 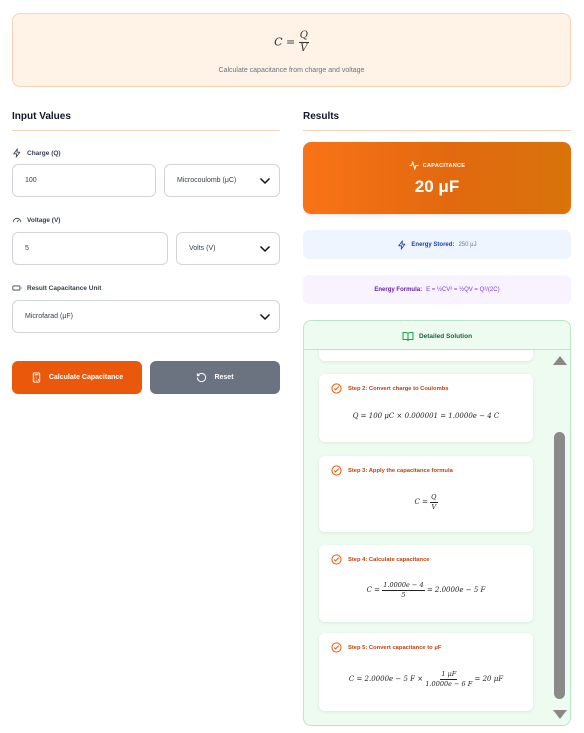 I want to click on step-3-denominator: V, so click(x=434, y=506).